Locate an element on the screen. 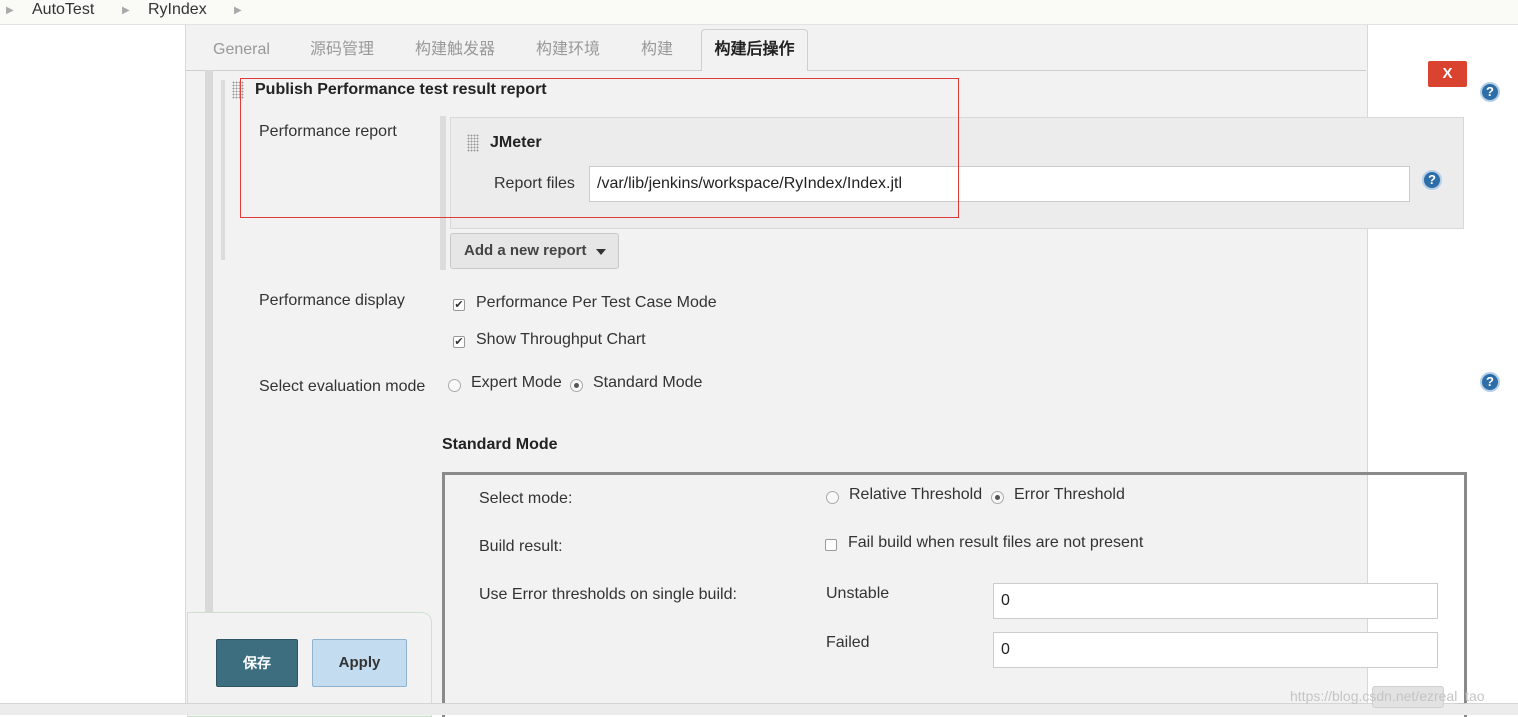 This screenshot has width=1518, height=717. add-new-report-button: Add a new report is located at coordinates (534, 251).